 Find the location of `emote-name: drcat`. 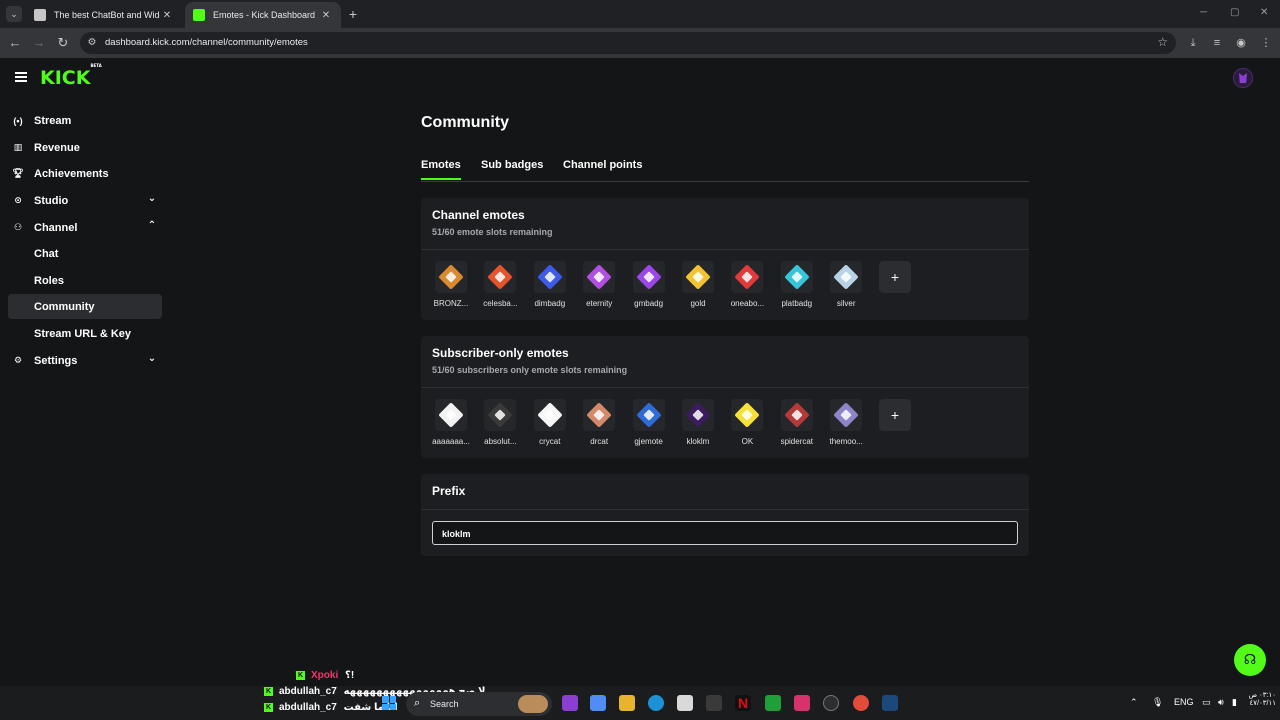

emote-name: drcat is located at coordinates (599, 441).